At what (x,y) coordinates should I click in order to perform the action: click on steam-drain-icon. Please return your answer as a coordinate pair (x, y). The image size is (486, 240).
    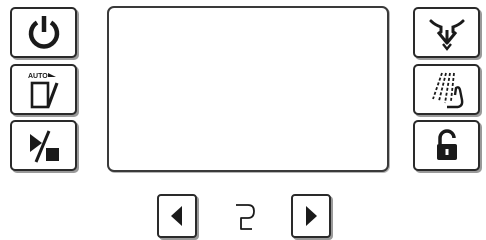
    Looking at the image, I should click on (446, 35).